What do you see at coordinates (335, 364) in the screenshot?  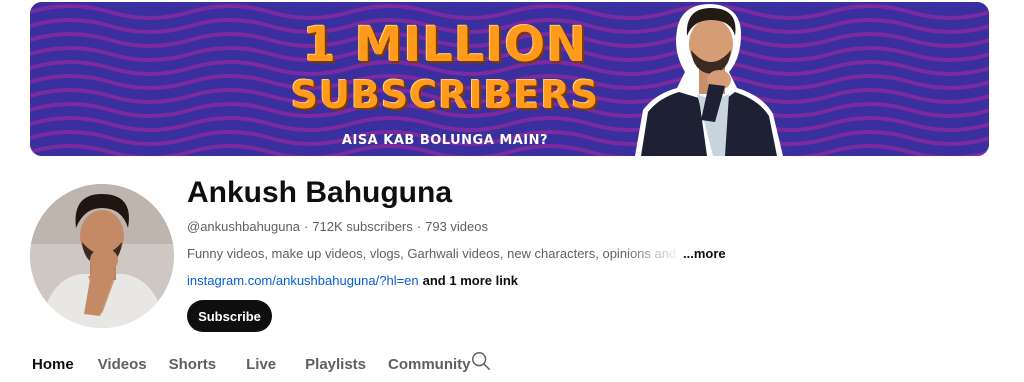 I see `tab-playlists: Playlists` at bounding box center [335, 364].